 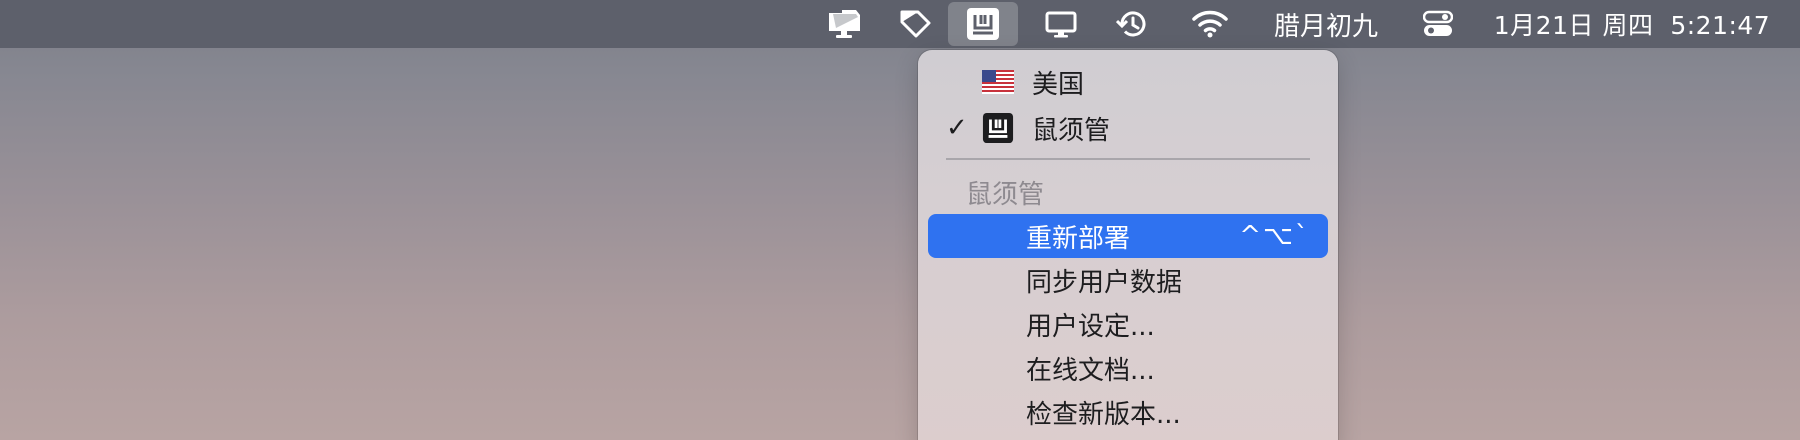 What do you see at coordinates (1078, 238) in the screenshot?
I see `menu-item-redeploy-label: 重新部署` at bounding box center [1078, 238].